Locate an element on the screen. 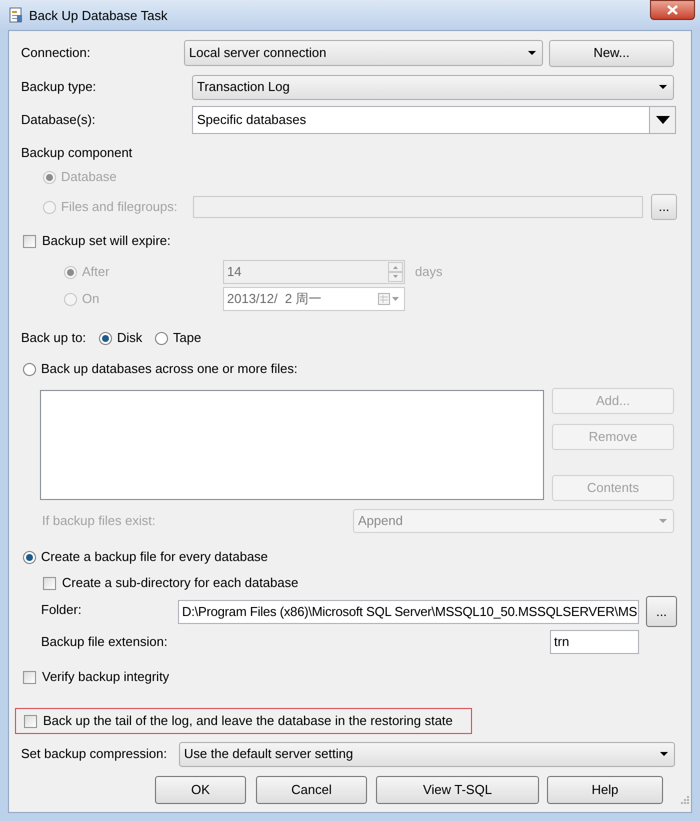 The image size is (700, 821). dropdown: Local server connection is located at coordinates (363, 53).